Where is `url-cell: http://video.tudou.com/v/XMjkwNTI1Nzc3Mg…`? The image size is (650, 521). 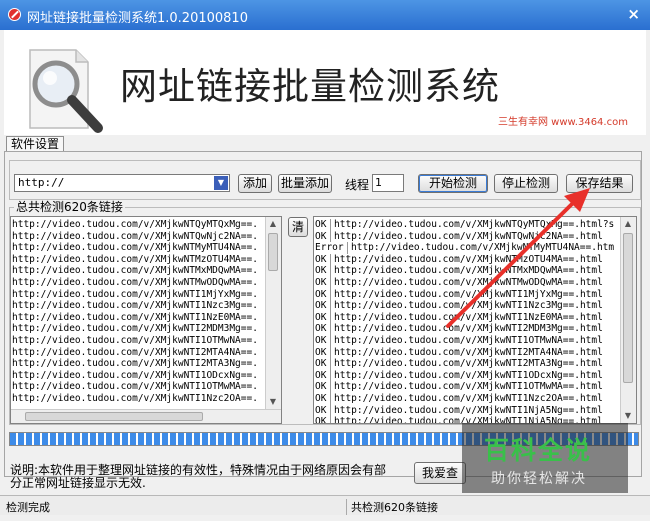
url-cell: http://video.tudou.com/v/XMjkwNTI1Nzc3Mg… is located at coordinates (468, 306).